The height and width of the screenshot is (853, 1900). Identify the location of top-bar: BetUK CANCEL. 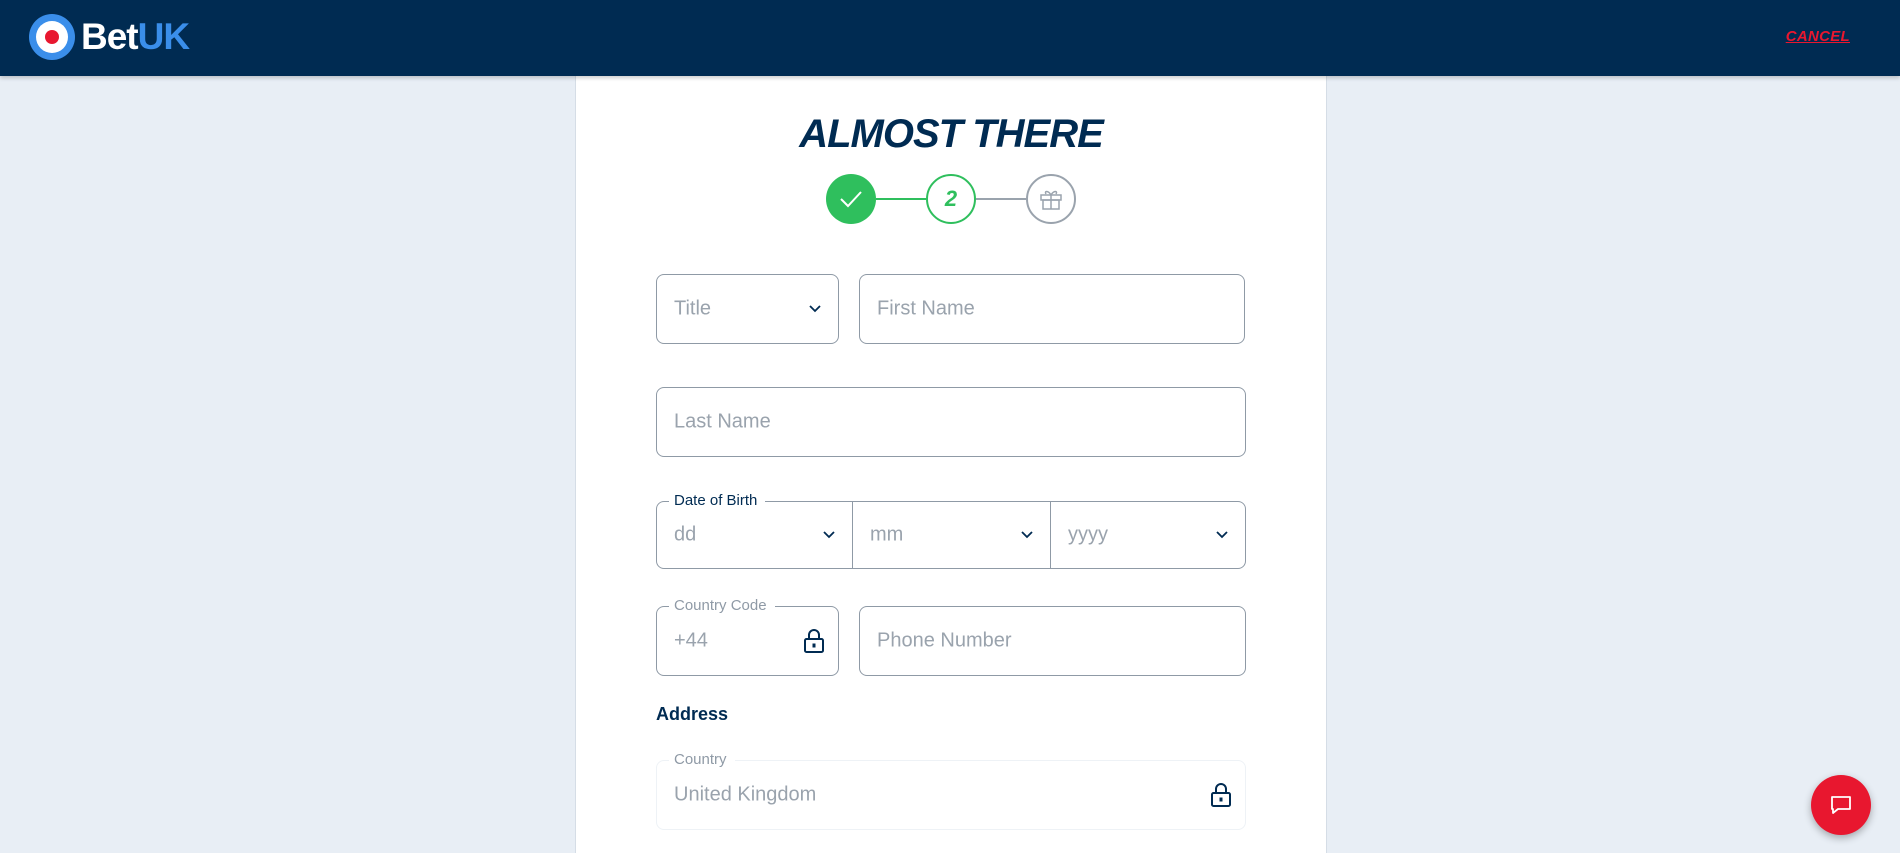
(950, 38).